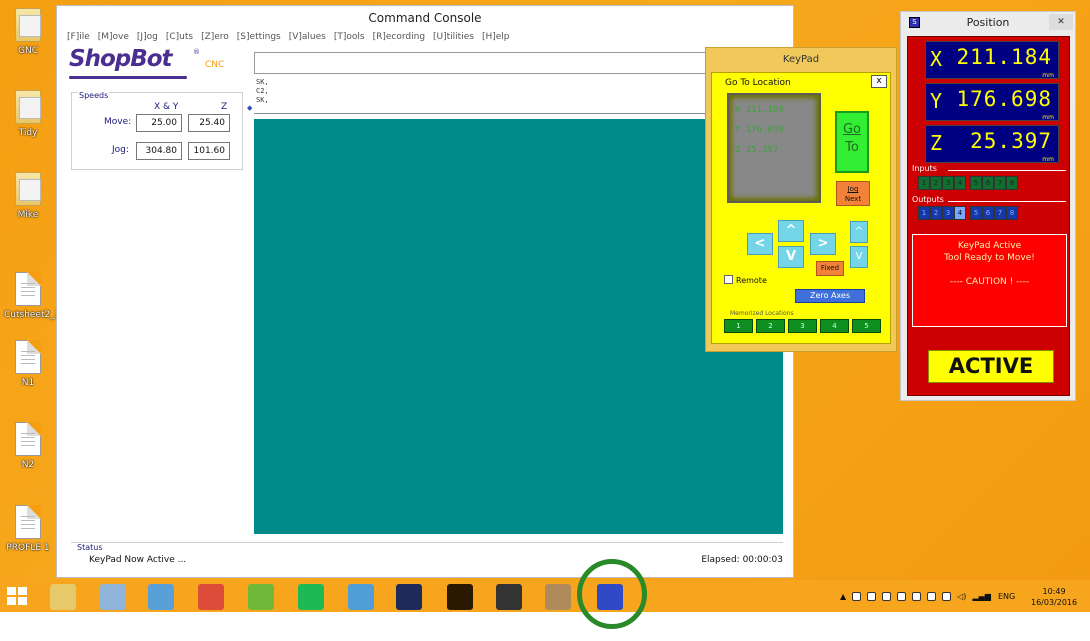 This screenshot has width=1090, height=641. What do you see at coordinates (460, 597) in the screenshot?
I see `illustrator-icon` at bounding box center [460, 597].